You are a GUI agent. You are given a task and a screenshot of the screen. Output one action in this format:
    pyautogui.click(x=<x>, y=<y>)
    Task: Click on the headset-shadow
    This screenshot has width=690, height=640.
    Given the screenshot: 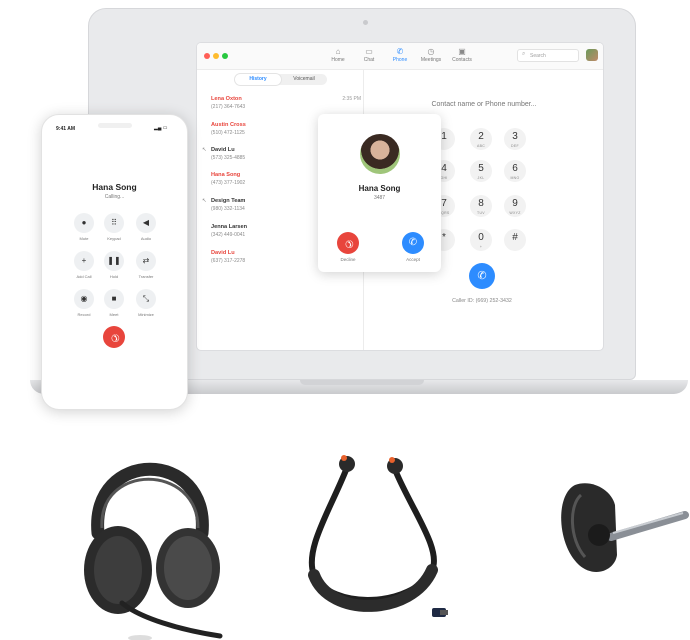 What is the action you would take?
    pyautogui.click(x=140, y=637)
    